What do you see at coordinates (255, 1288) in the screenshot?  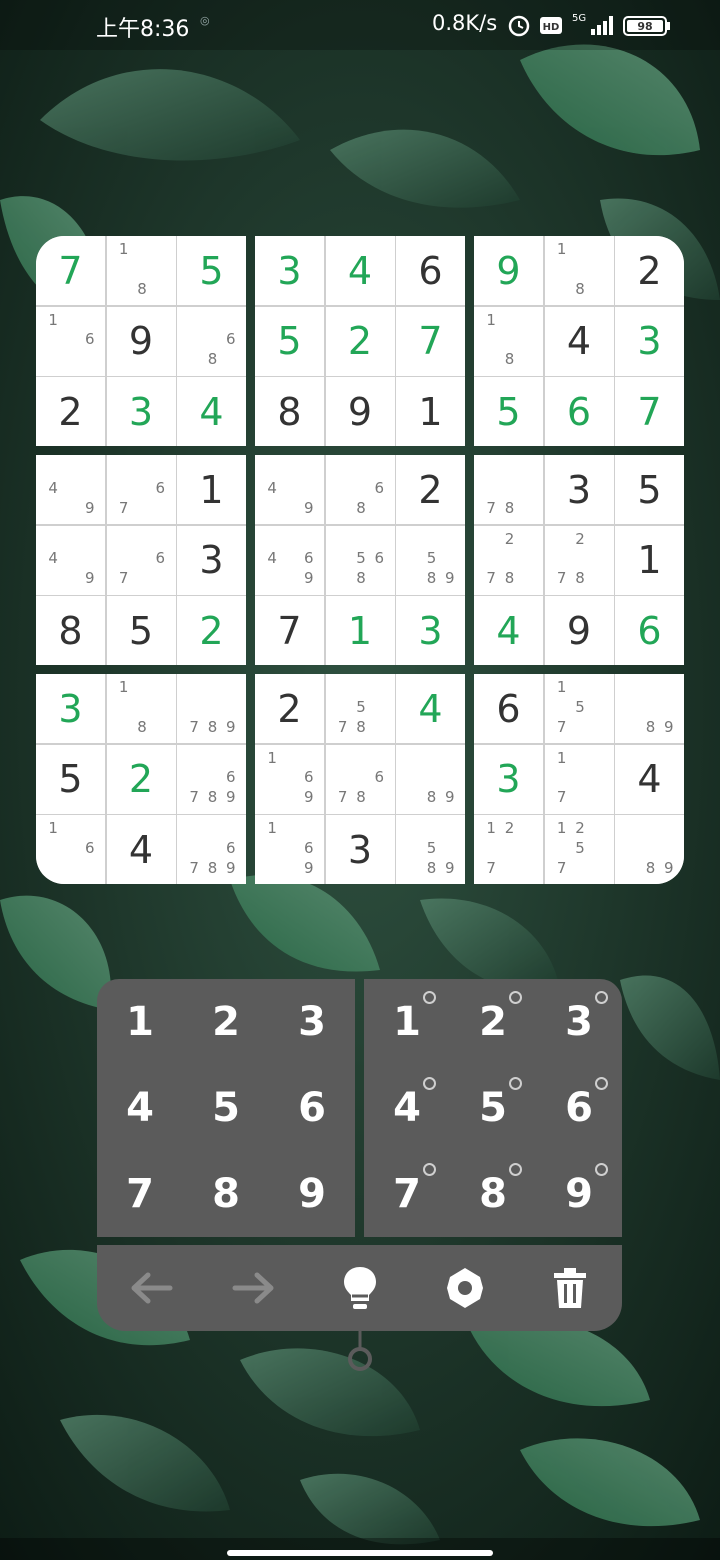 I see `redo-button` at bounding box center [255, 1288].